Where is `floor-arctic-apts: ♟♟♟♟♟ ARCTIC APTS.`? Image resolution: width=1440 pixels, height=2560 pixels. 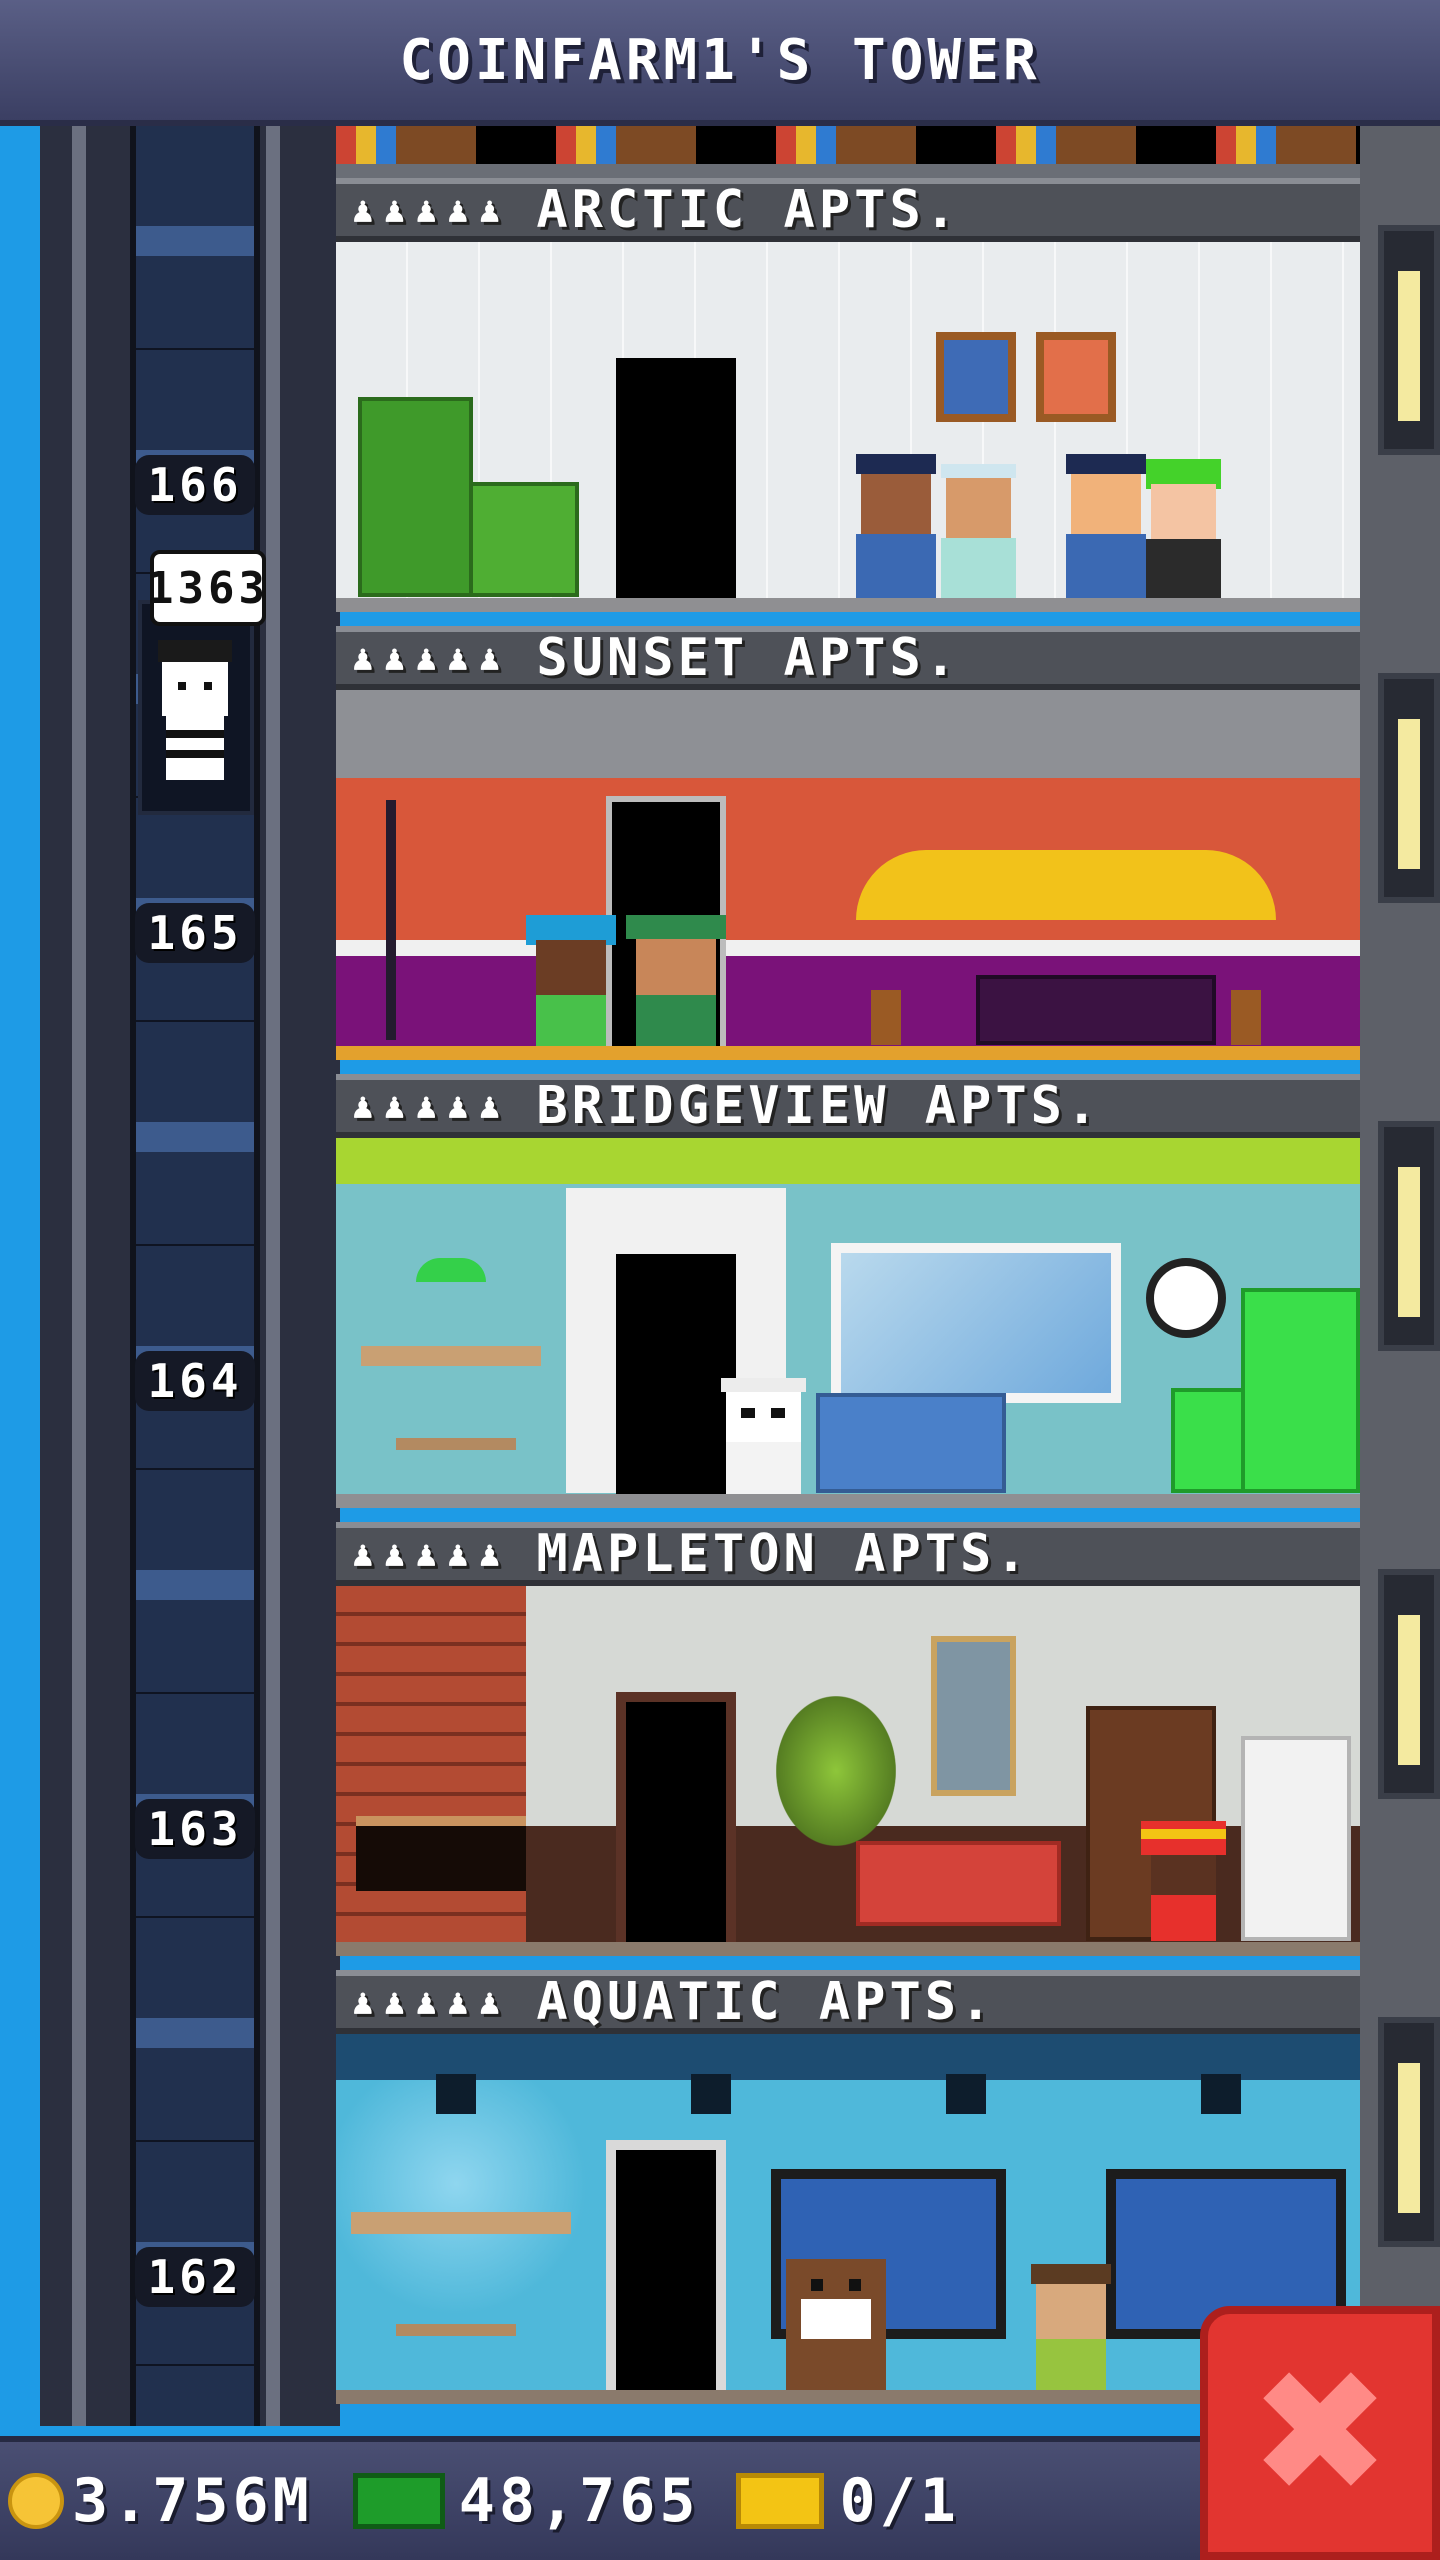 floor-arctic-apts: ♟♟♟♟♟ ARCTIC APTS. is located at coordinates (848, 402).